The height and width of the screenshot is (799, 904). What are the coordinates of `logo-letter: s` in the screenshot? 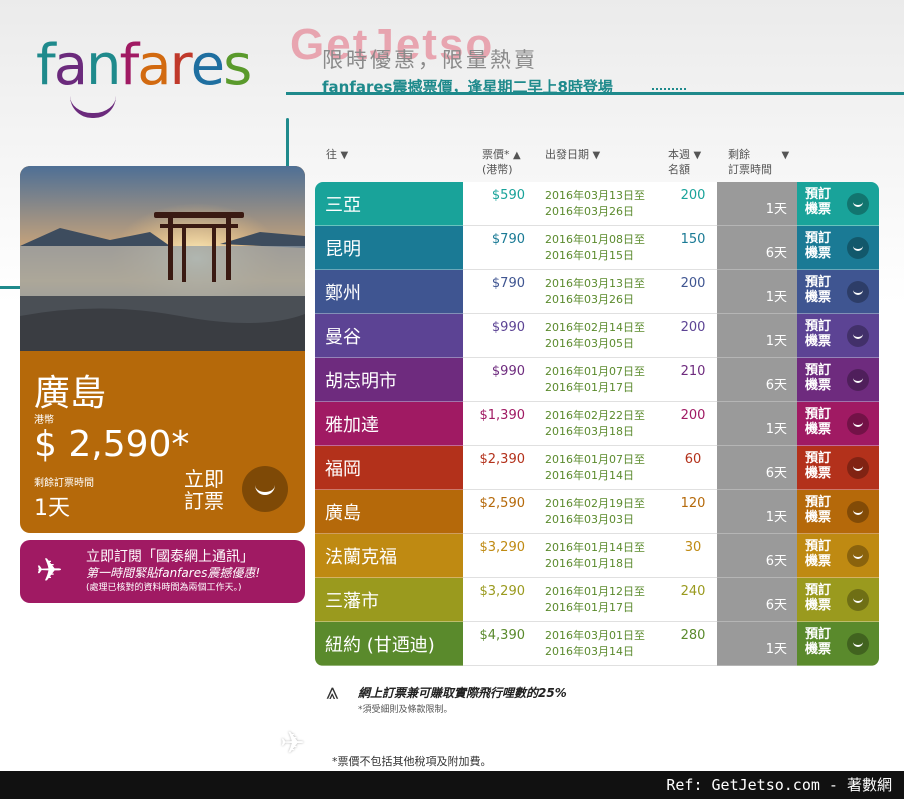 It's located at (237, 65).